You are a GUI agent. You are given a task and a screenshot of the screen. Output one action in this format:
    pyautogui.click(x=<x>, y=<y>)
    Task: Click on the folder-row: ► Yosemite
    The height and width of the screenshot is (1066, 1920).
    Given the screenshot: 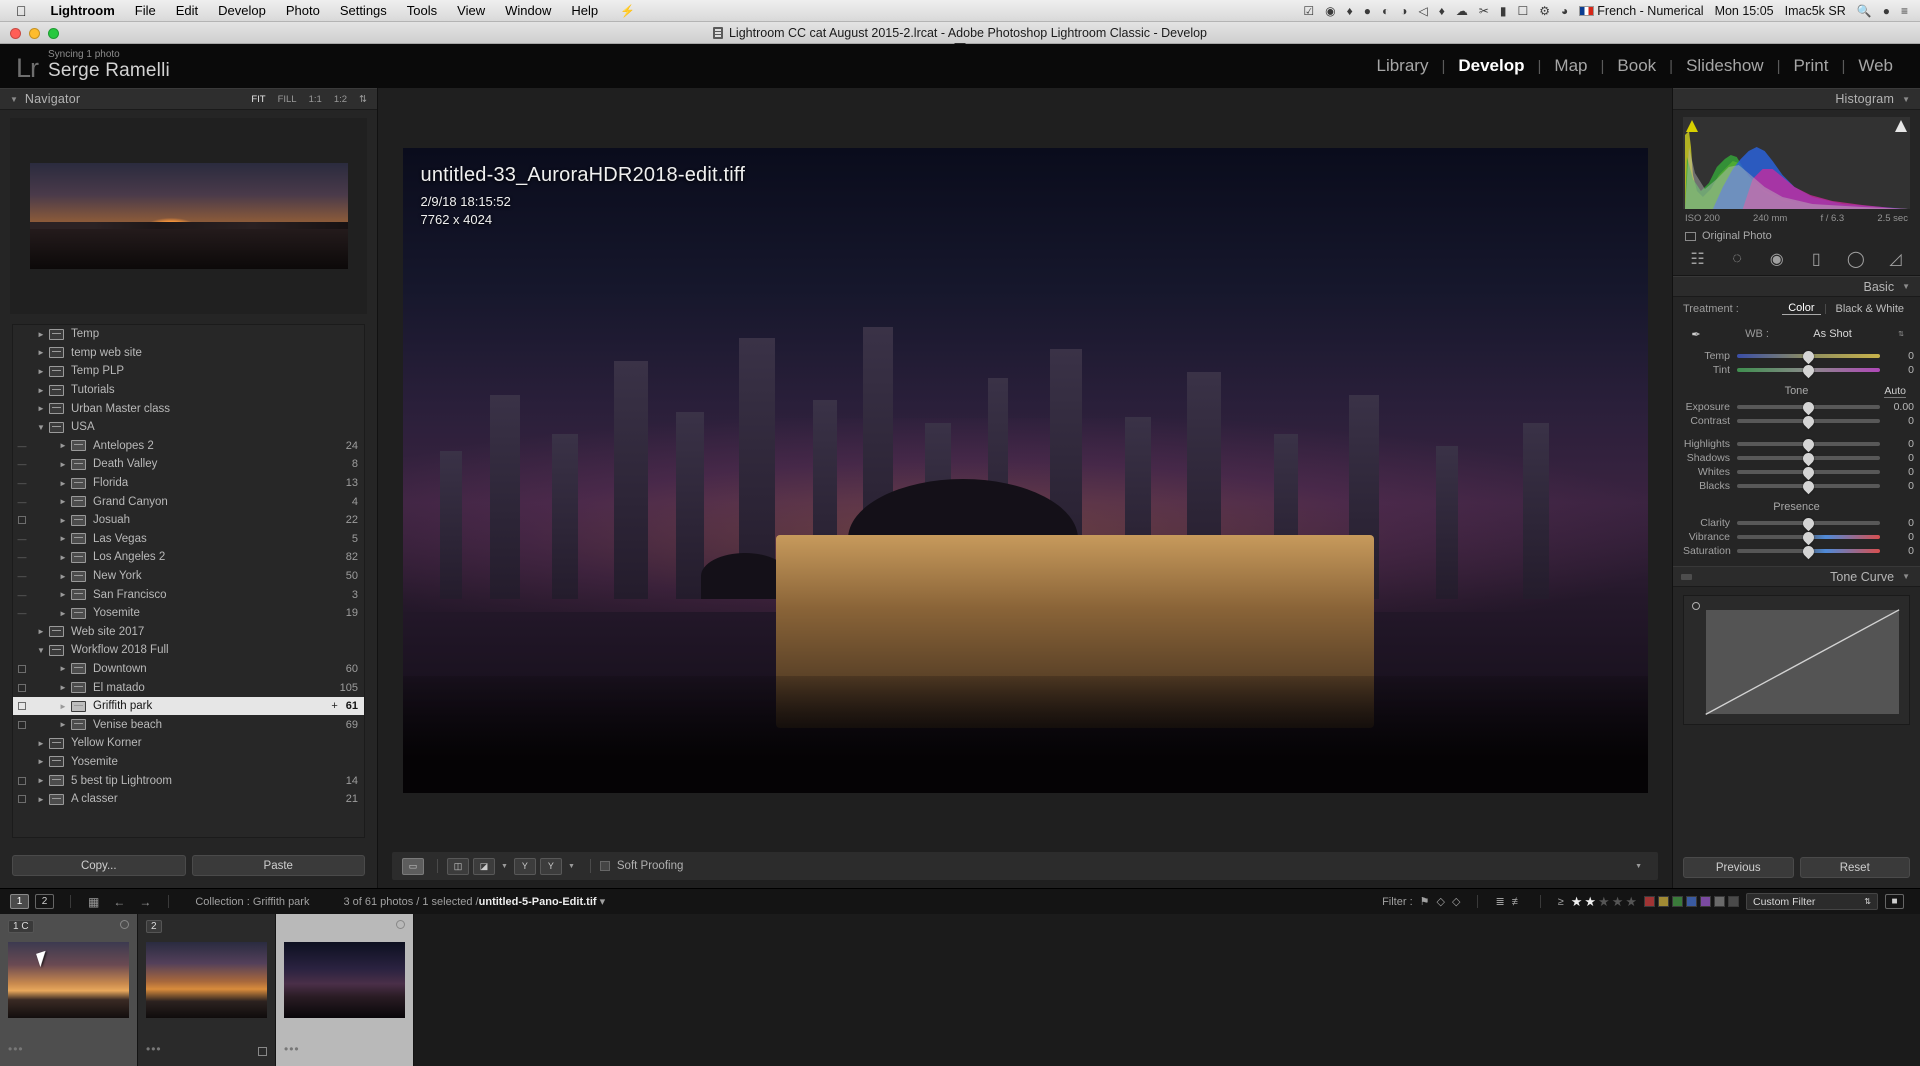 What is the action you would take?
    pyautogui.click(x=188, y=762)
    